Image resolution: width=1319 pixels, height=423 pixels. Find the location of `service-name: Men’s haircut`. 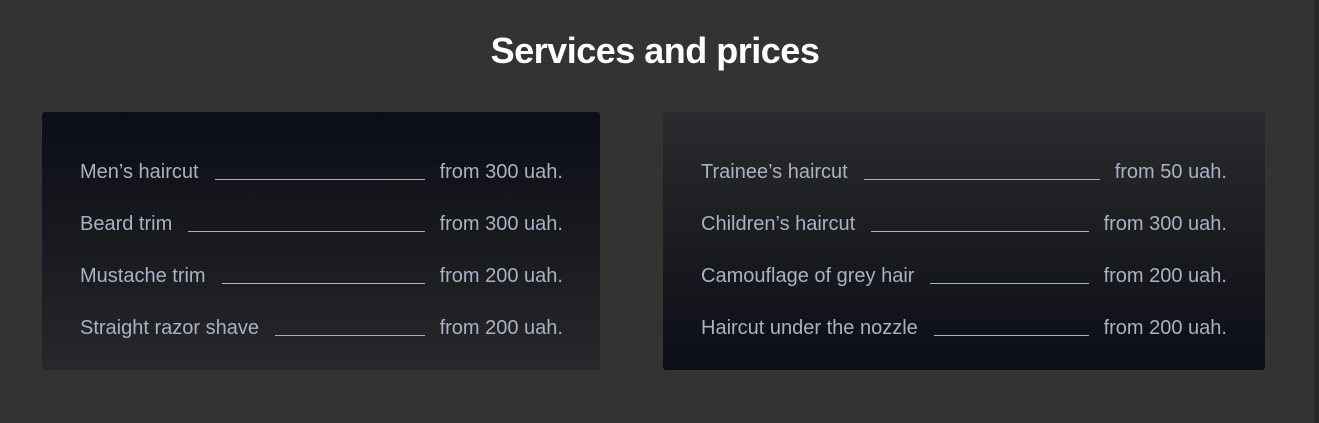

service-name: Men’s haircut is located at coordinates (139, 171).